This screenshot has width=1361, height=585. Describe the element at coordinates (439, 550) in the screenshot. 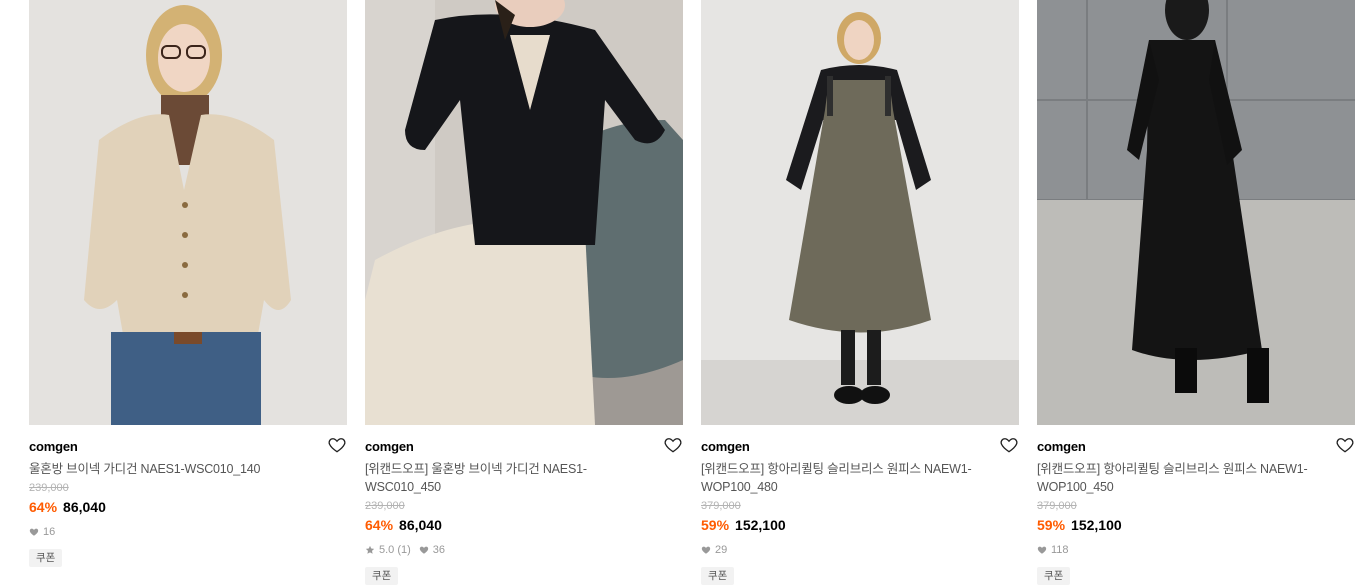

I see `likes-count: 36` at that location.